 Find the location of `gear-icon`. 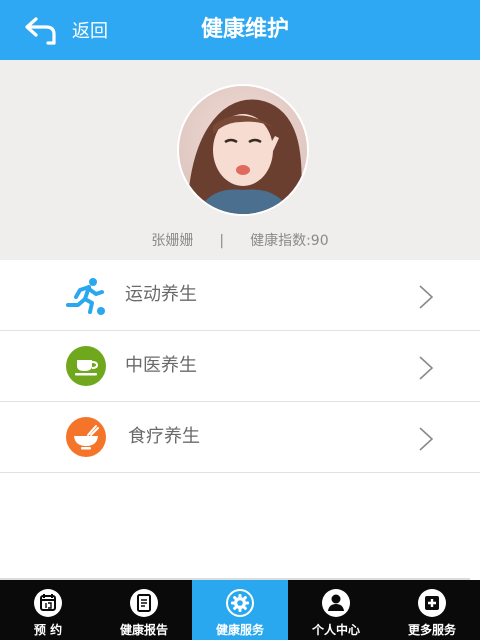

gear-icon is located at coordinates (240, 603).